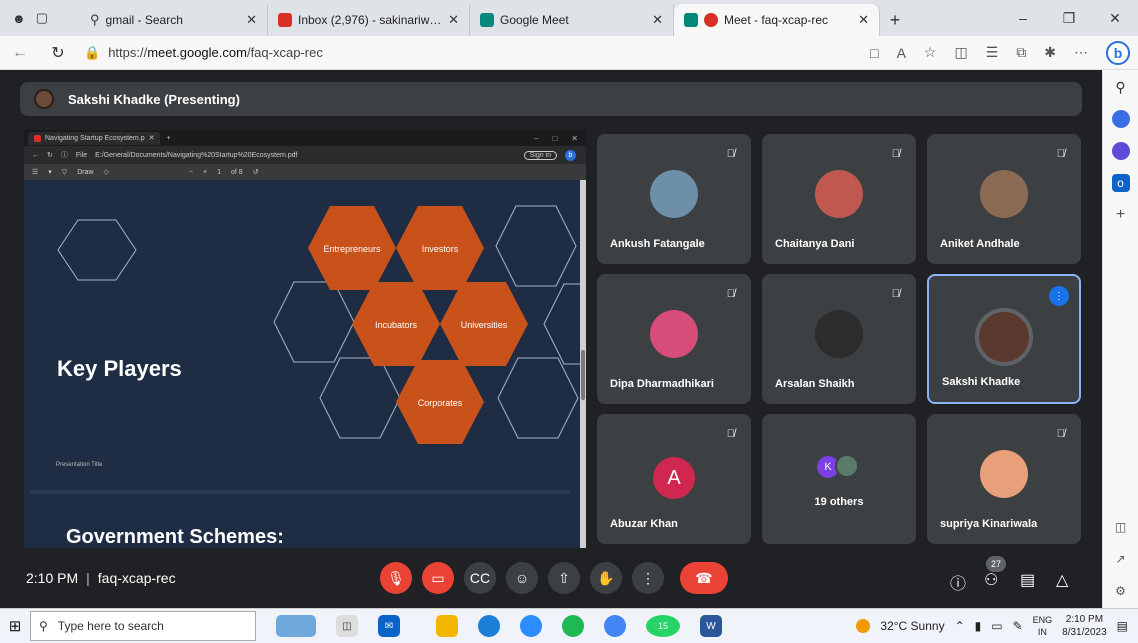 The image size is (1138, 643). What do you see at coordinates (1121, 559) in the screenshot?
I see `external-link-icon: ↗` at bounding box center [1121, 559].